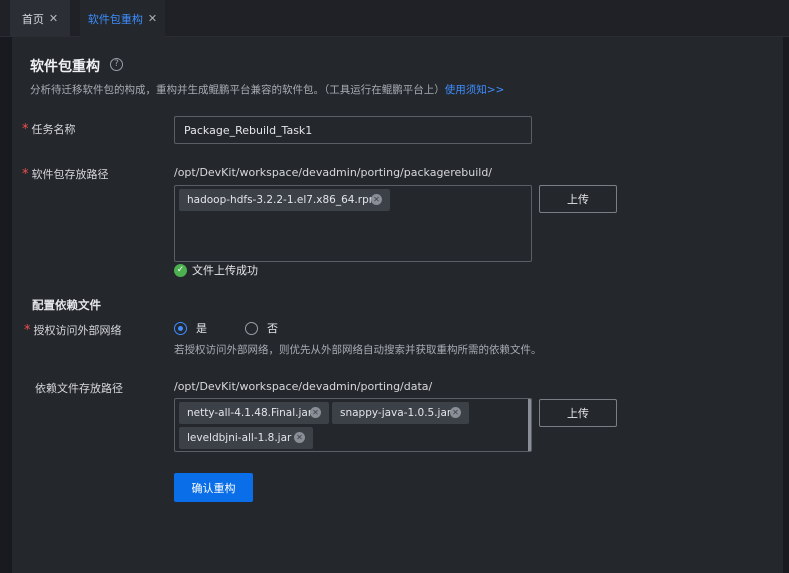  What do you see at coordinates (396, 413) in the screenshot?
I see `file-tag-label: snappy-java-1.0.5.jar` at bounding box center [396, 413].